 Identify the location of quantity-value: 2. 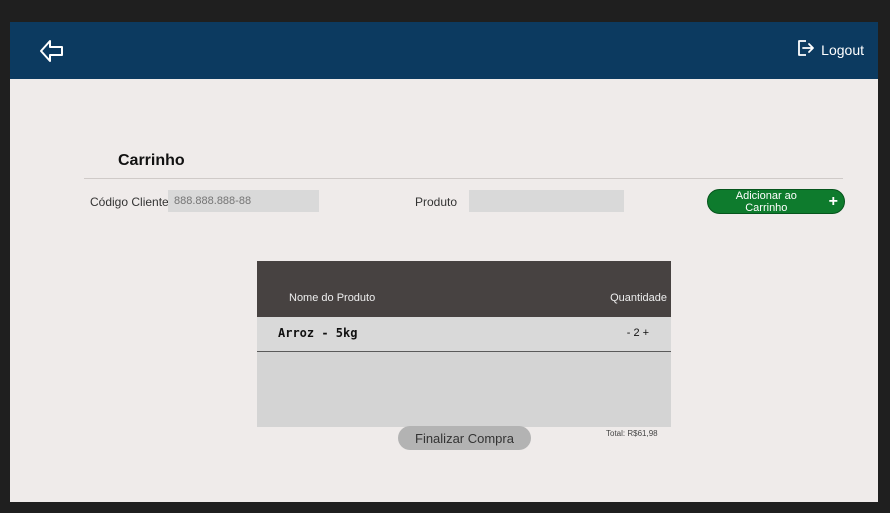
(636, 333).